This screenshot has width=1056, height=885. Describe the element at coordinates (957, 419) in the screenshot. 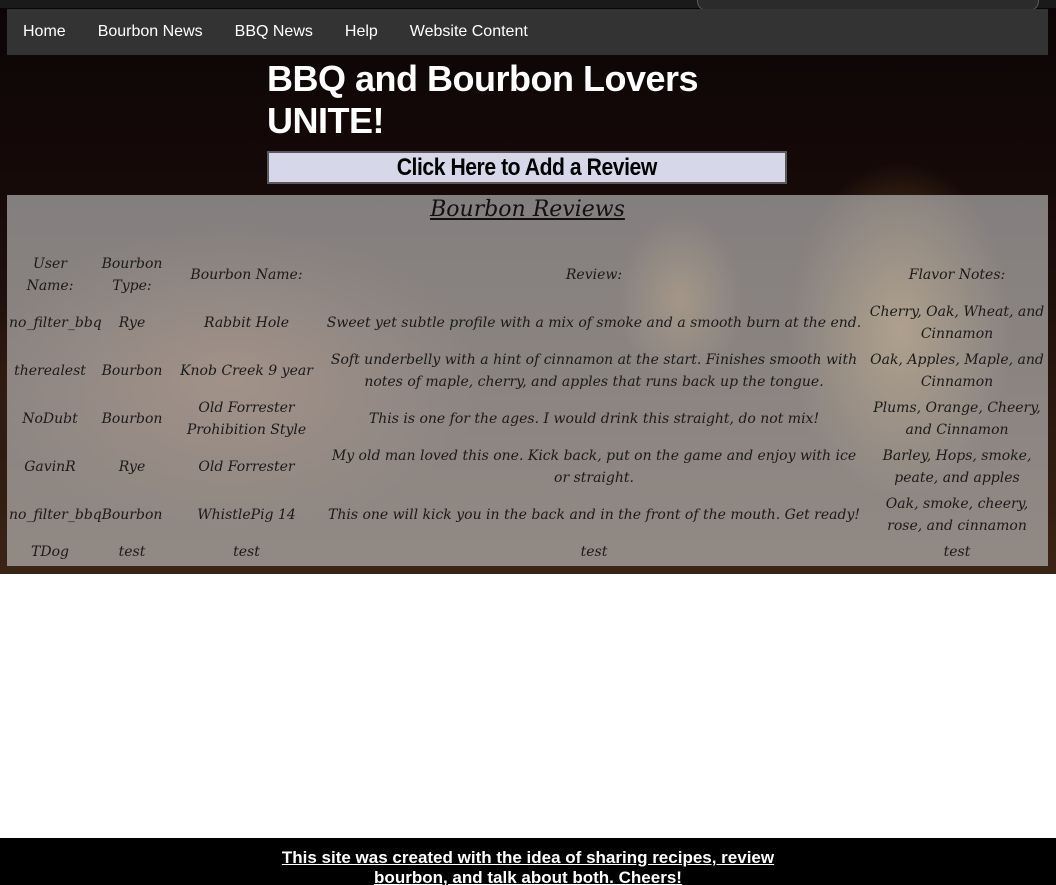

I see `cell-flavor-notes: Plums, Orange, Cheery, and Cinnamon` at that location.